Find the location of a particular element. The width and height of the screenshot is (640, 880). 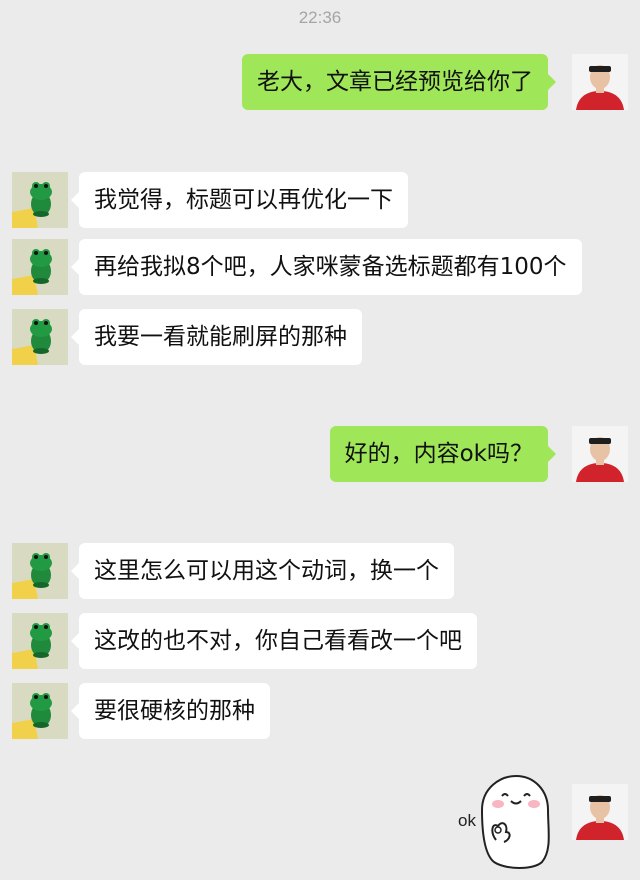

message-text: 这里怎么可以用这个动词，换一个 is located at coordinates (266, 571).